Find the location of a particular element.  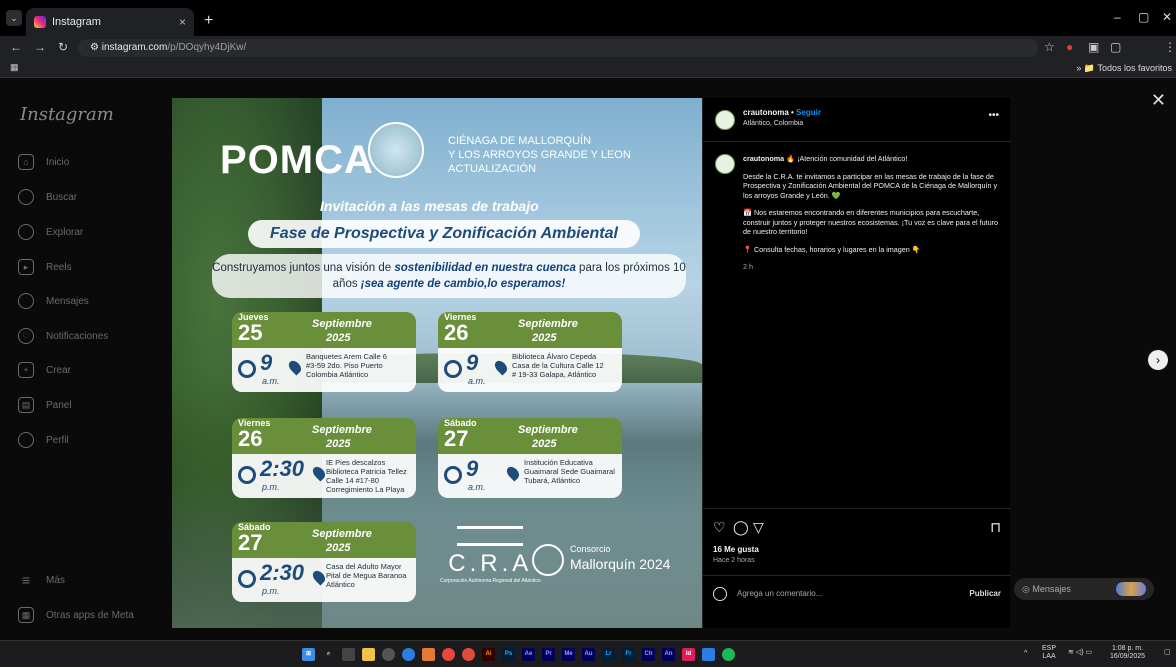

chrome-icon is located at coordinates (448, 654).